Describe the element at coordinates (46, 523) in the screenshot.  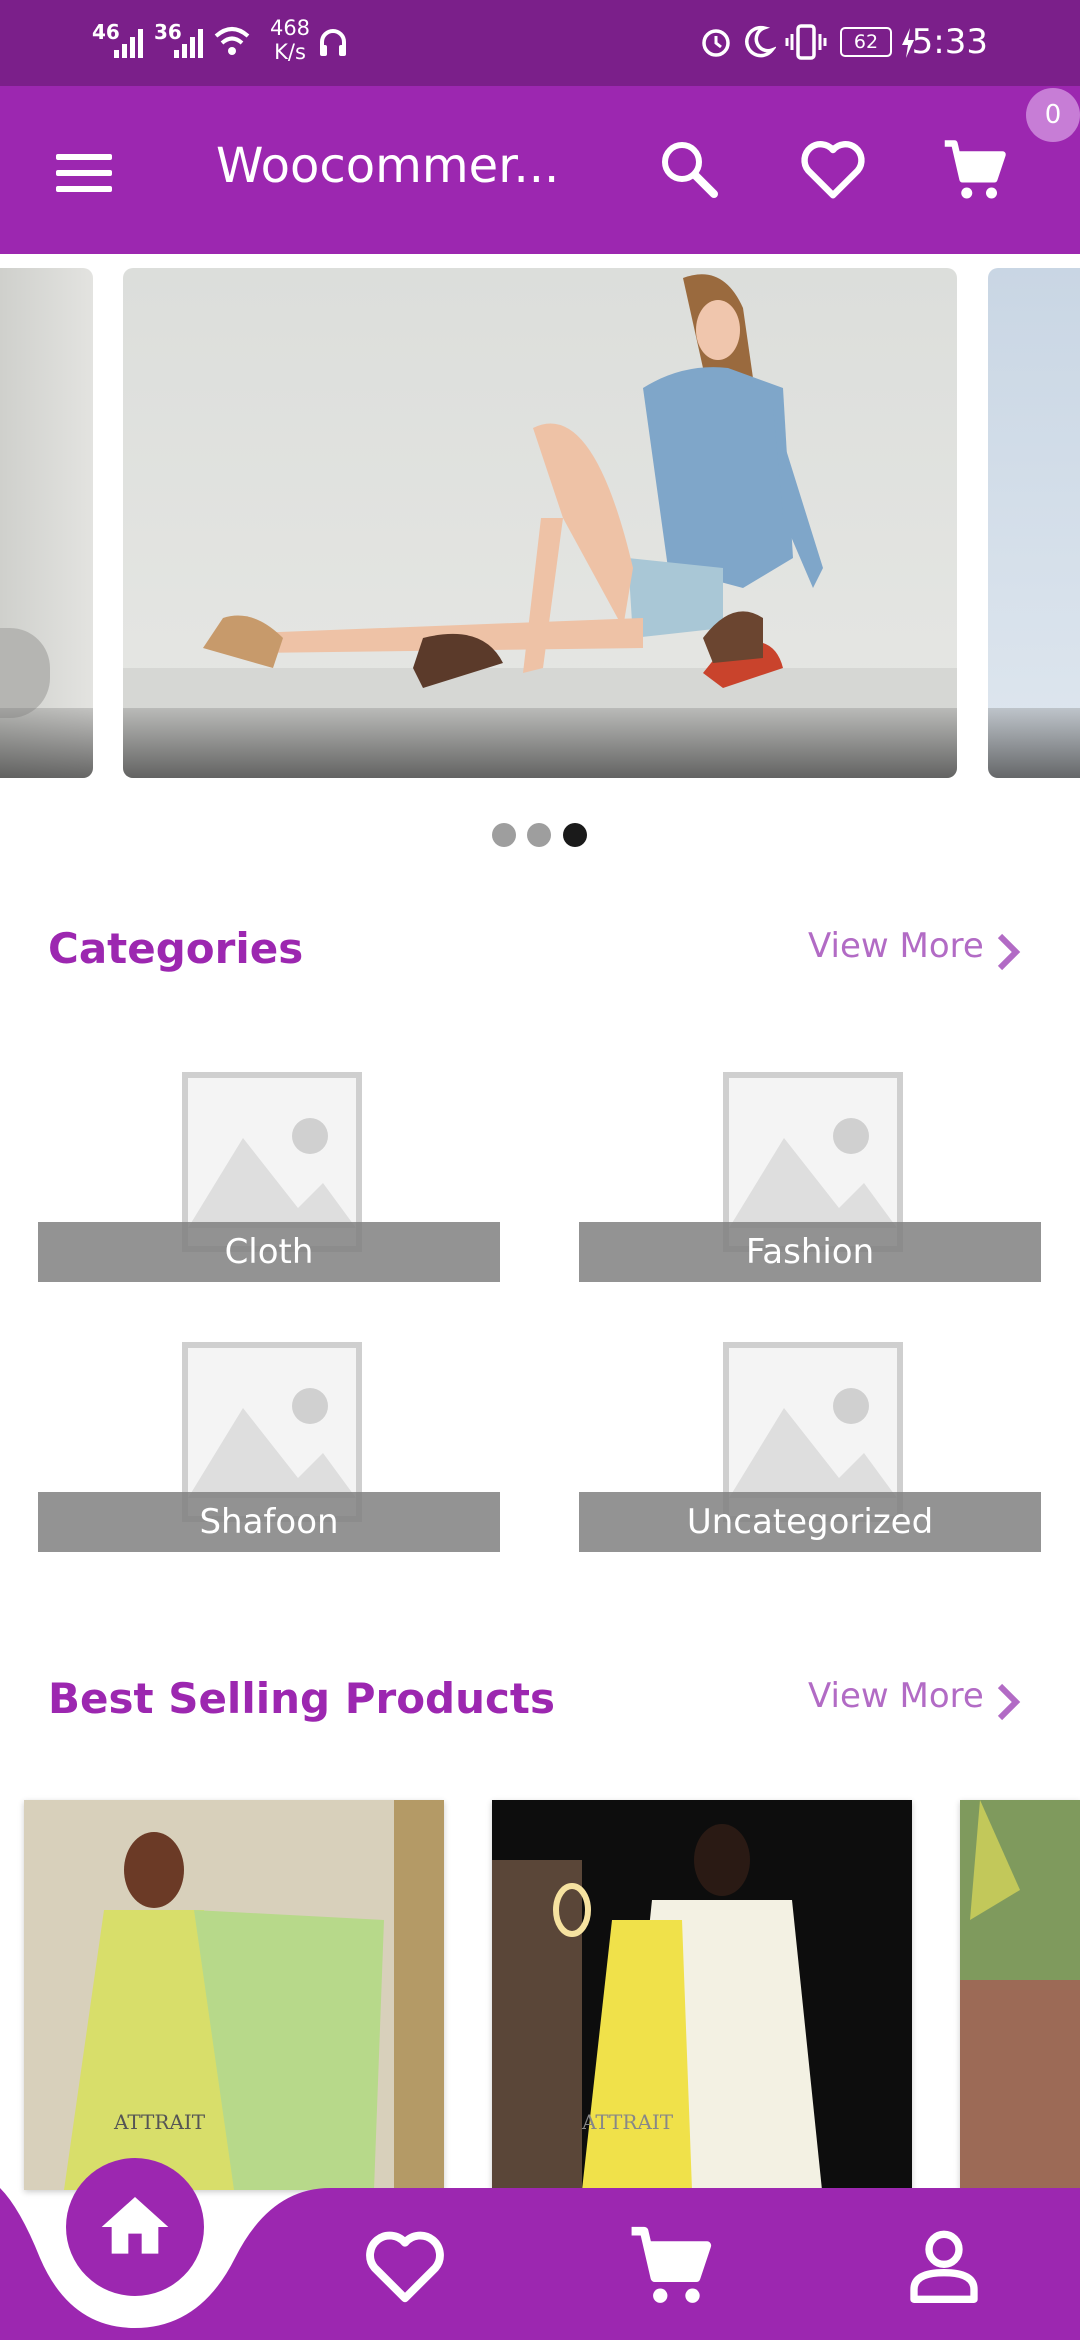
I see `carousel-slide-prev` at that location.